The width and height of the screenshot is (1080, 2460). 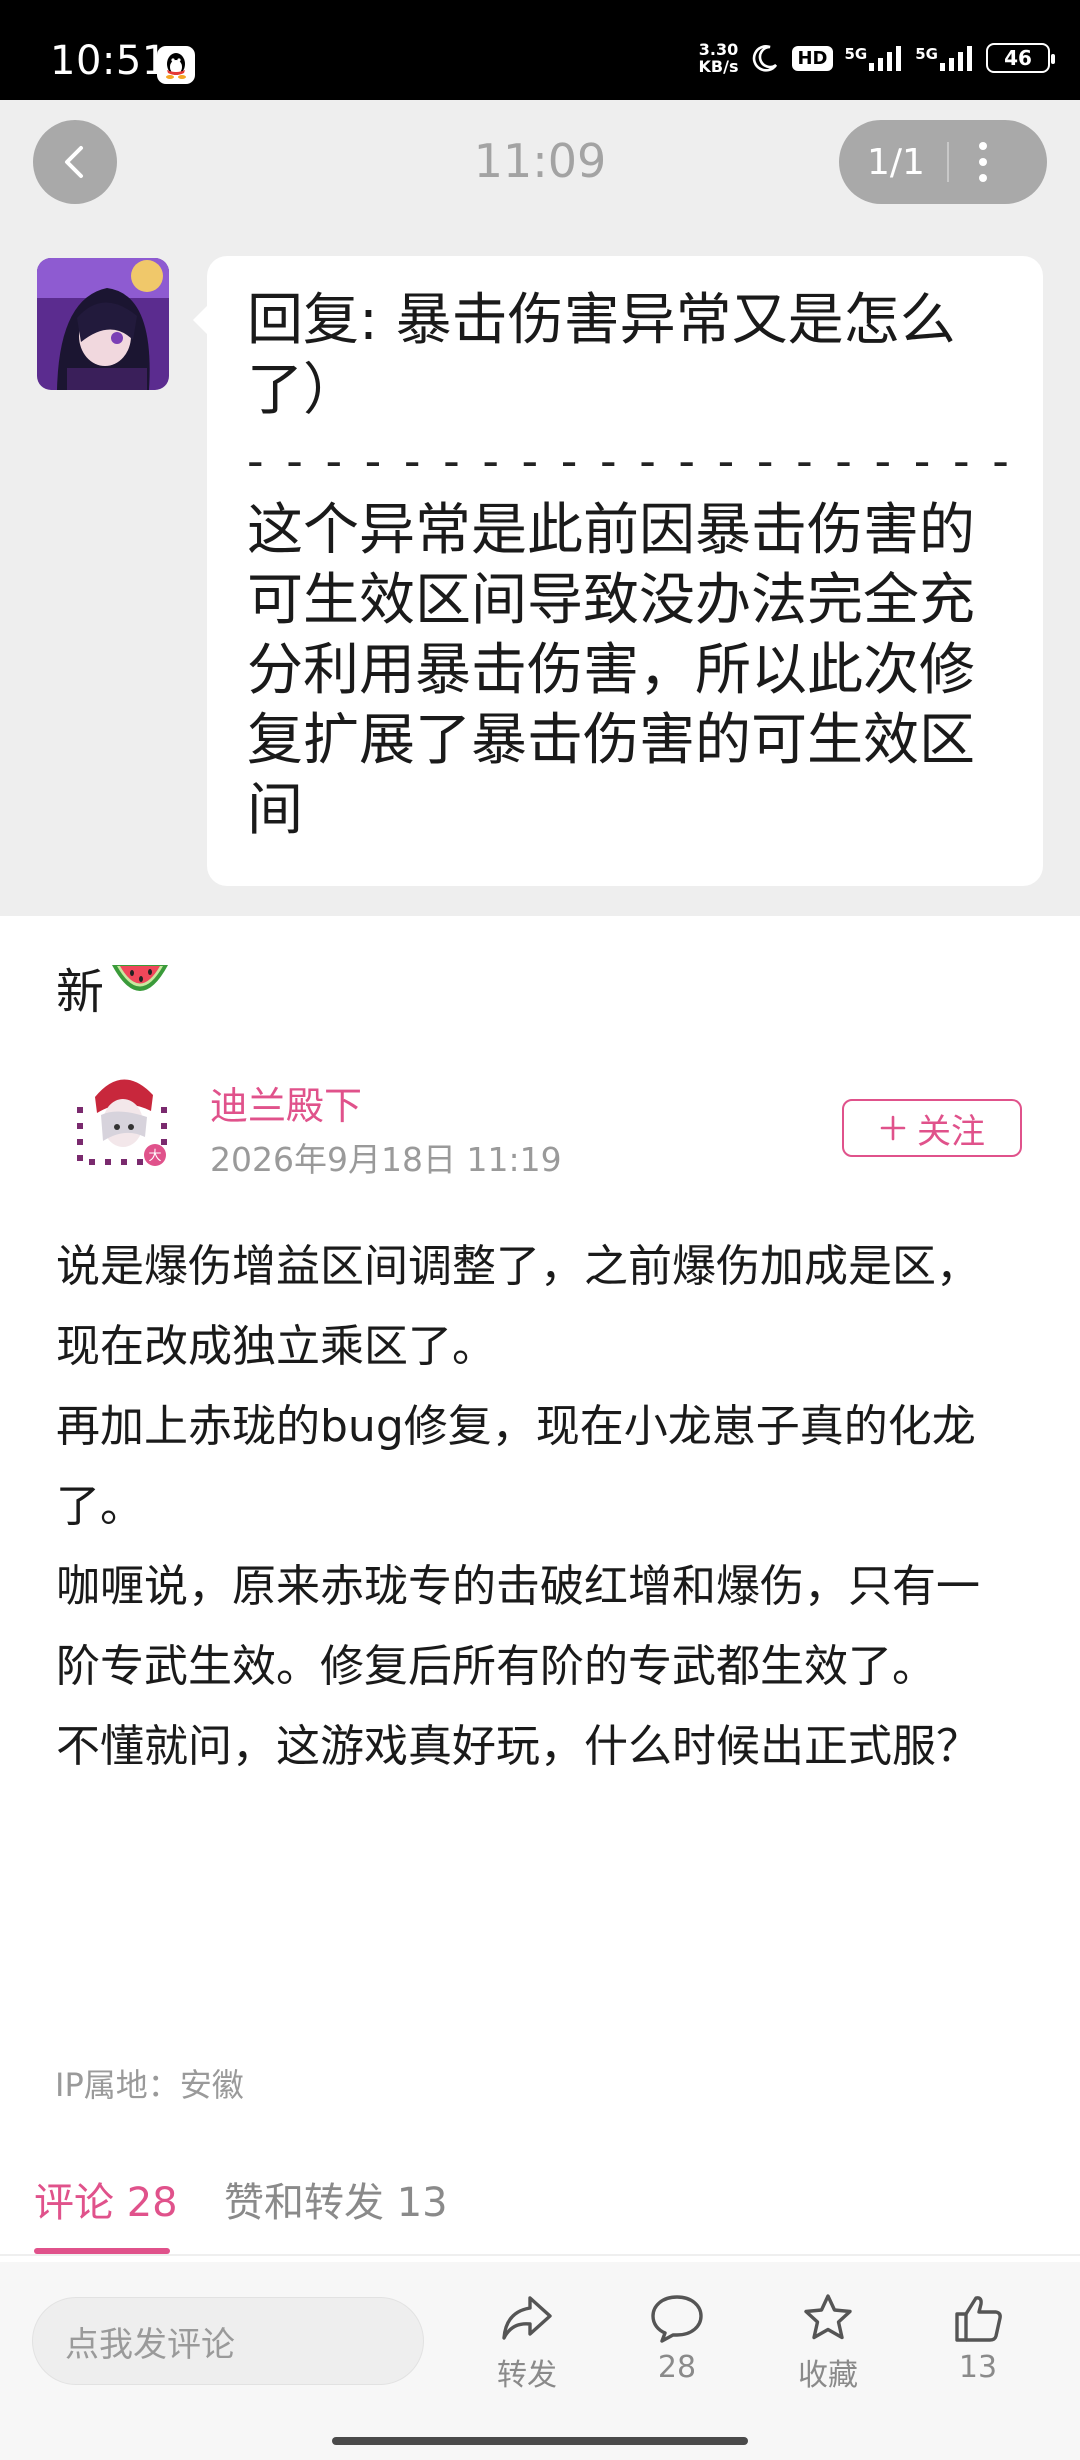 What do you see at coordinates (874, 58) in the screenshot?
I see `signal-icon: 5G` at bounding box center [874, 58].